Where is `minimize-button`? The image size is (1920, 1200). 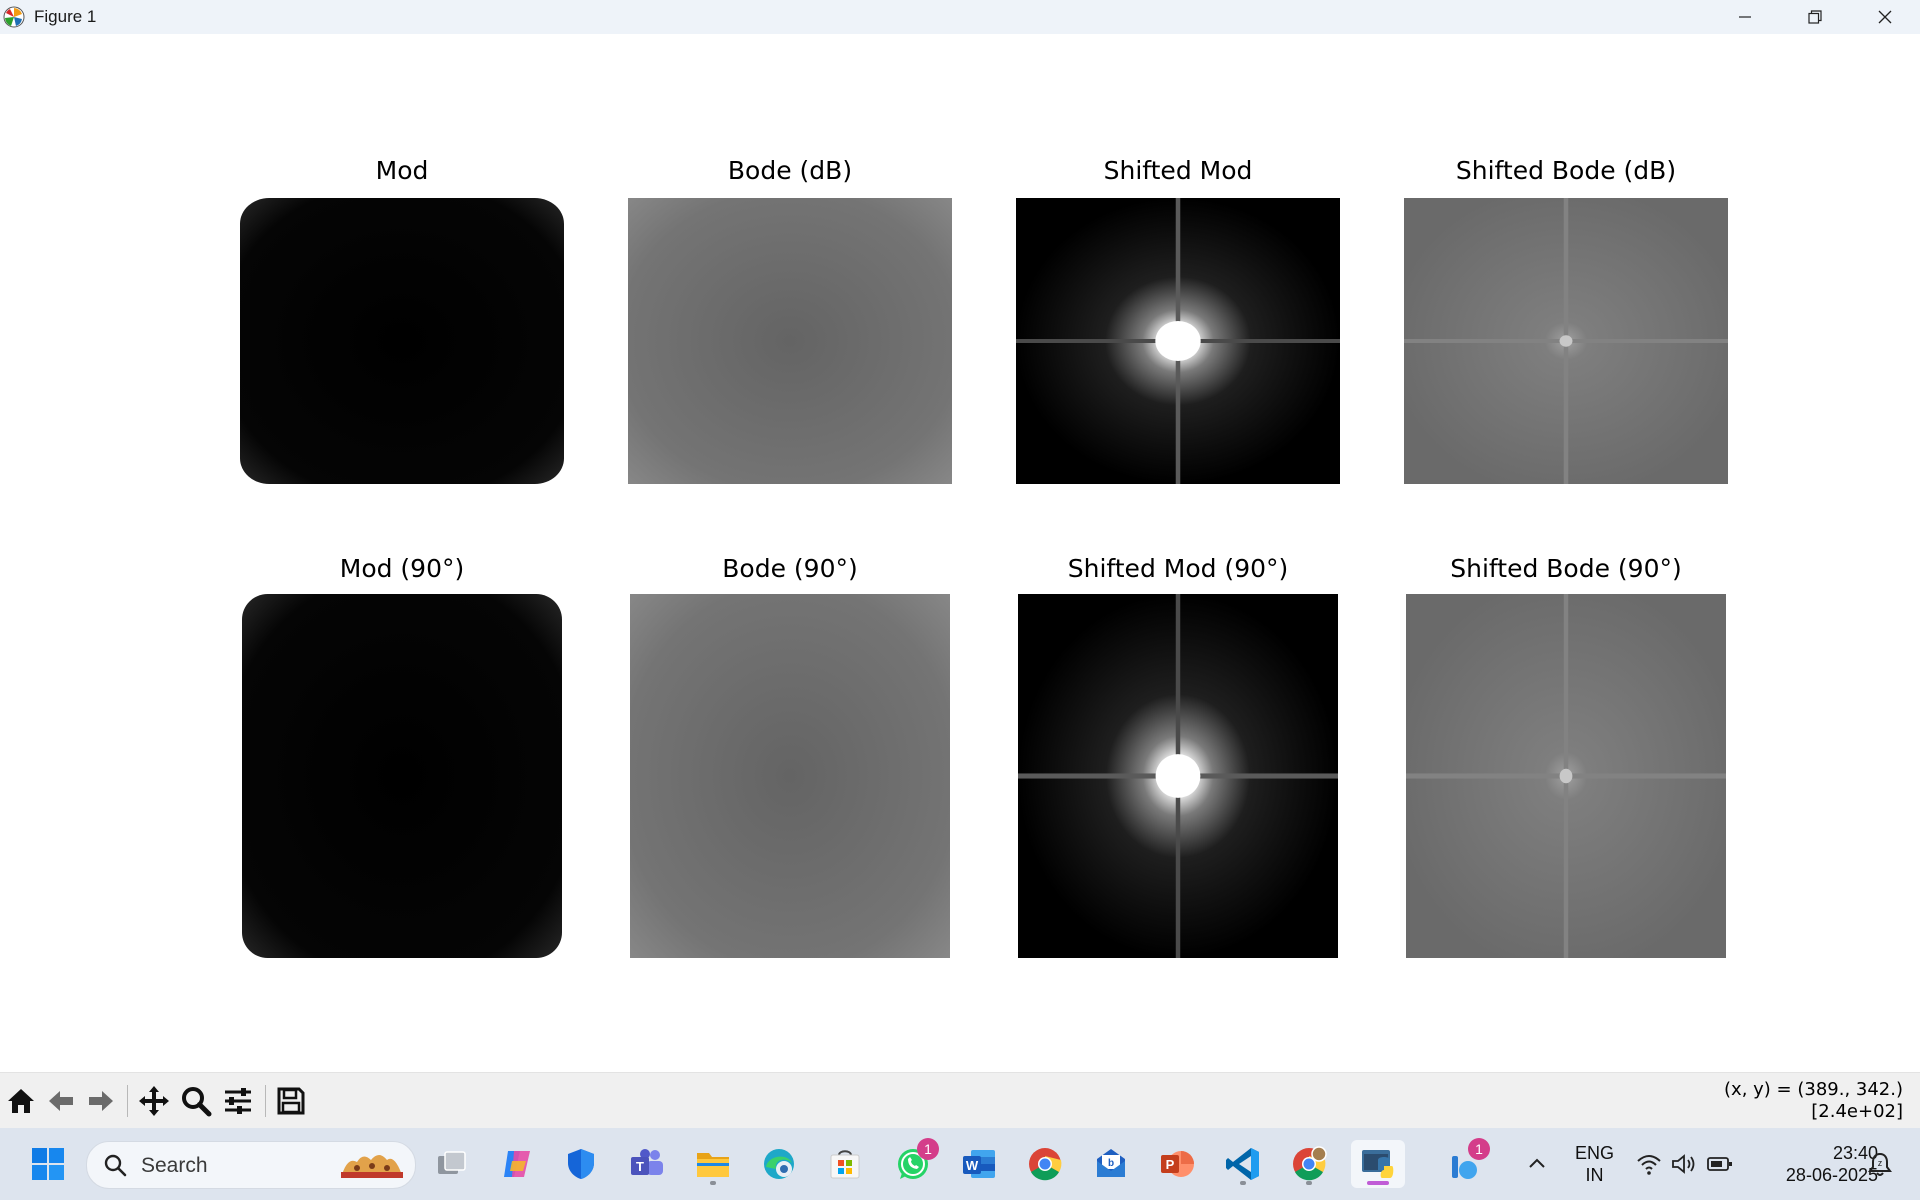
minimize-button is located at coordinates (1745, 17).